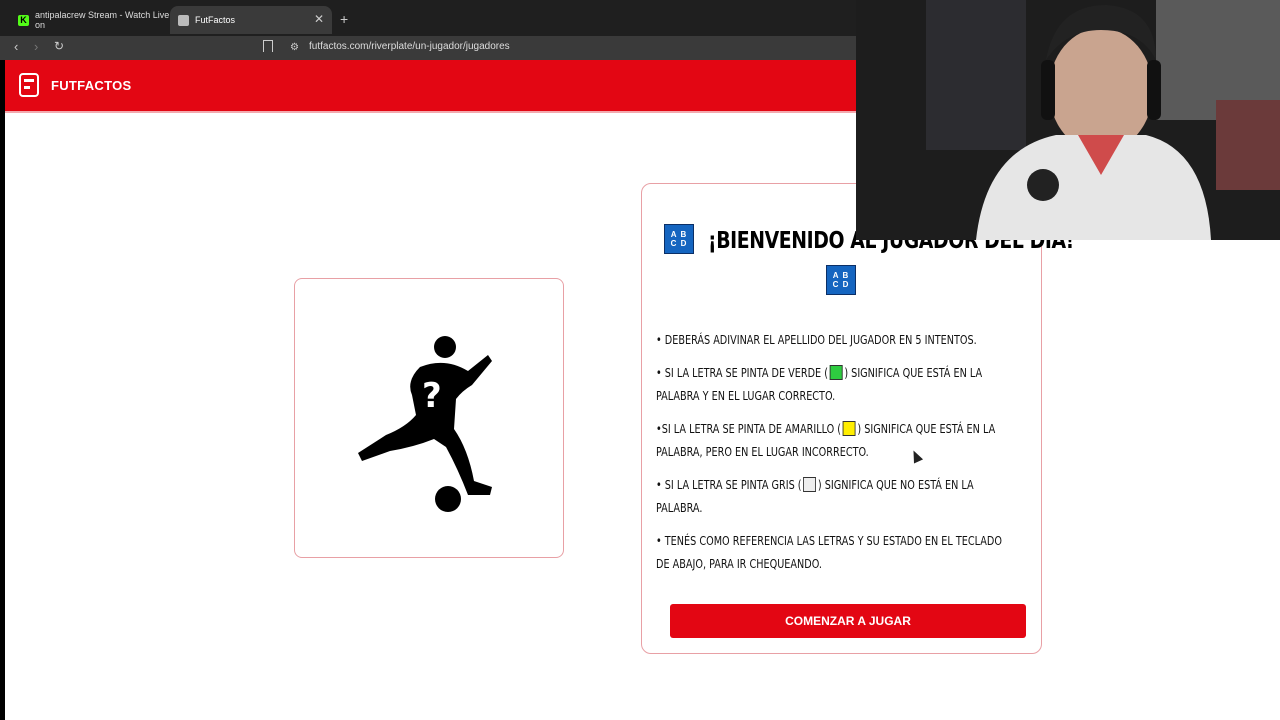  I want to click on close-tab-icon: ✕, so click(319, 19).